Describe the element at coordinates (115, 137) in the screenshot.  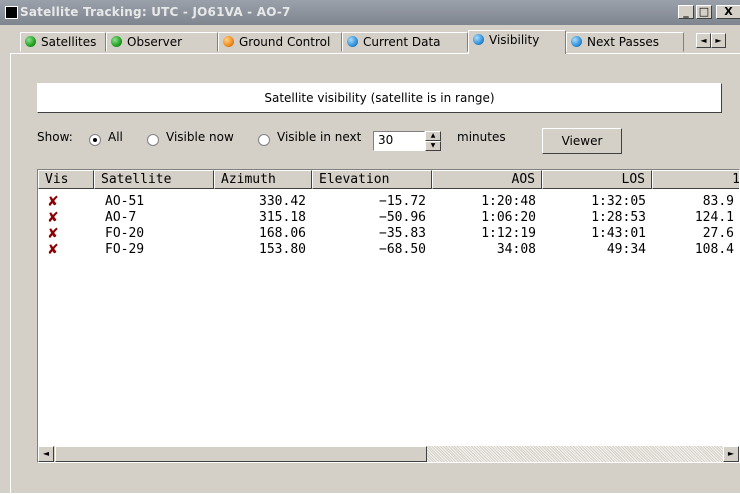
I see `radio-all-label: All` at that location.